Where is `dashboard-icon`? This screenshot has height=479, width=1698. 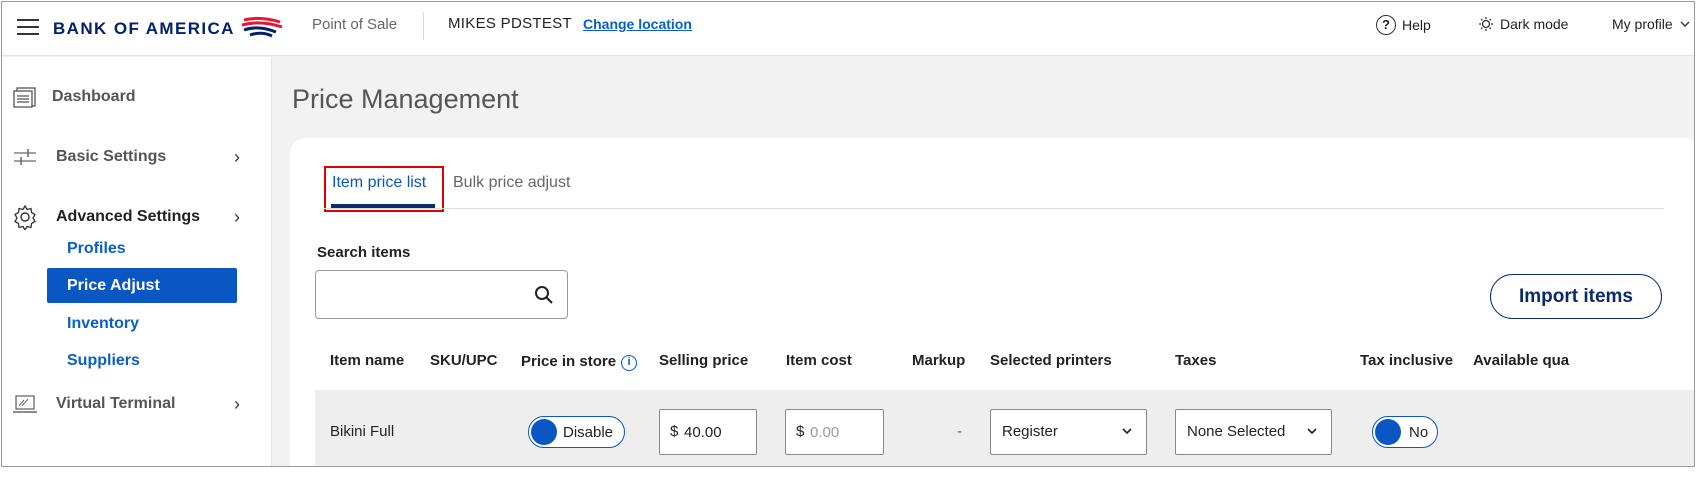
dashboard-icon is located at coordinates (25, 97).